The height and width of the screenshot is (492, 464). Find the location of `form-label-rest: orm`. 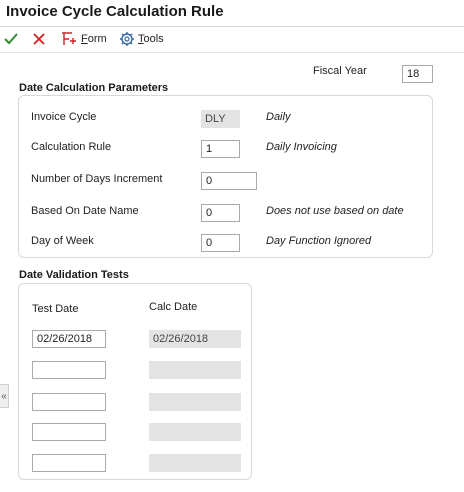

form-label-rest: orm is located at coordinates (97, 39).